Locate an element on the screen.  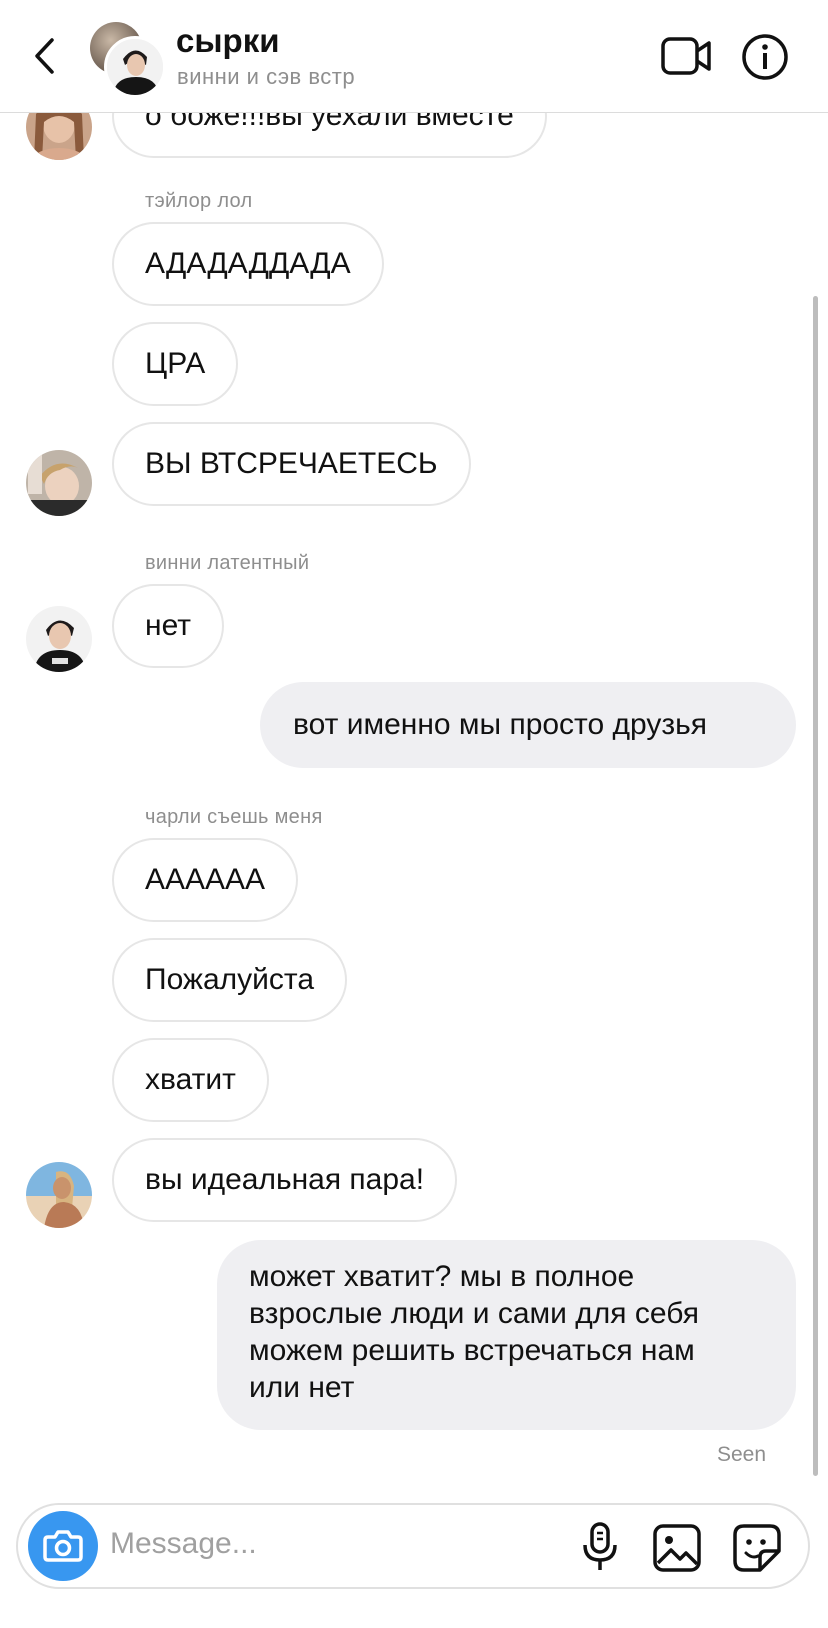
sender-name: тэйлор лол is located at coordinates (199, 201).